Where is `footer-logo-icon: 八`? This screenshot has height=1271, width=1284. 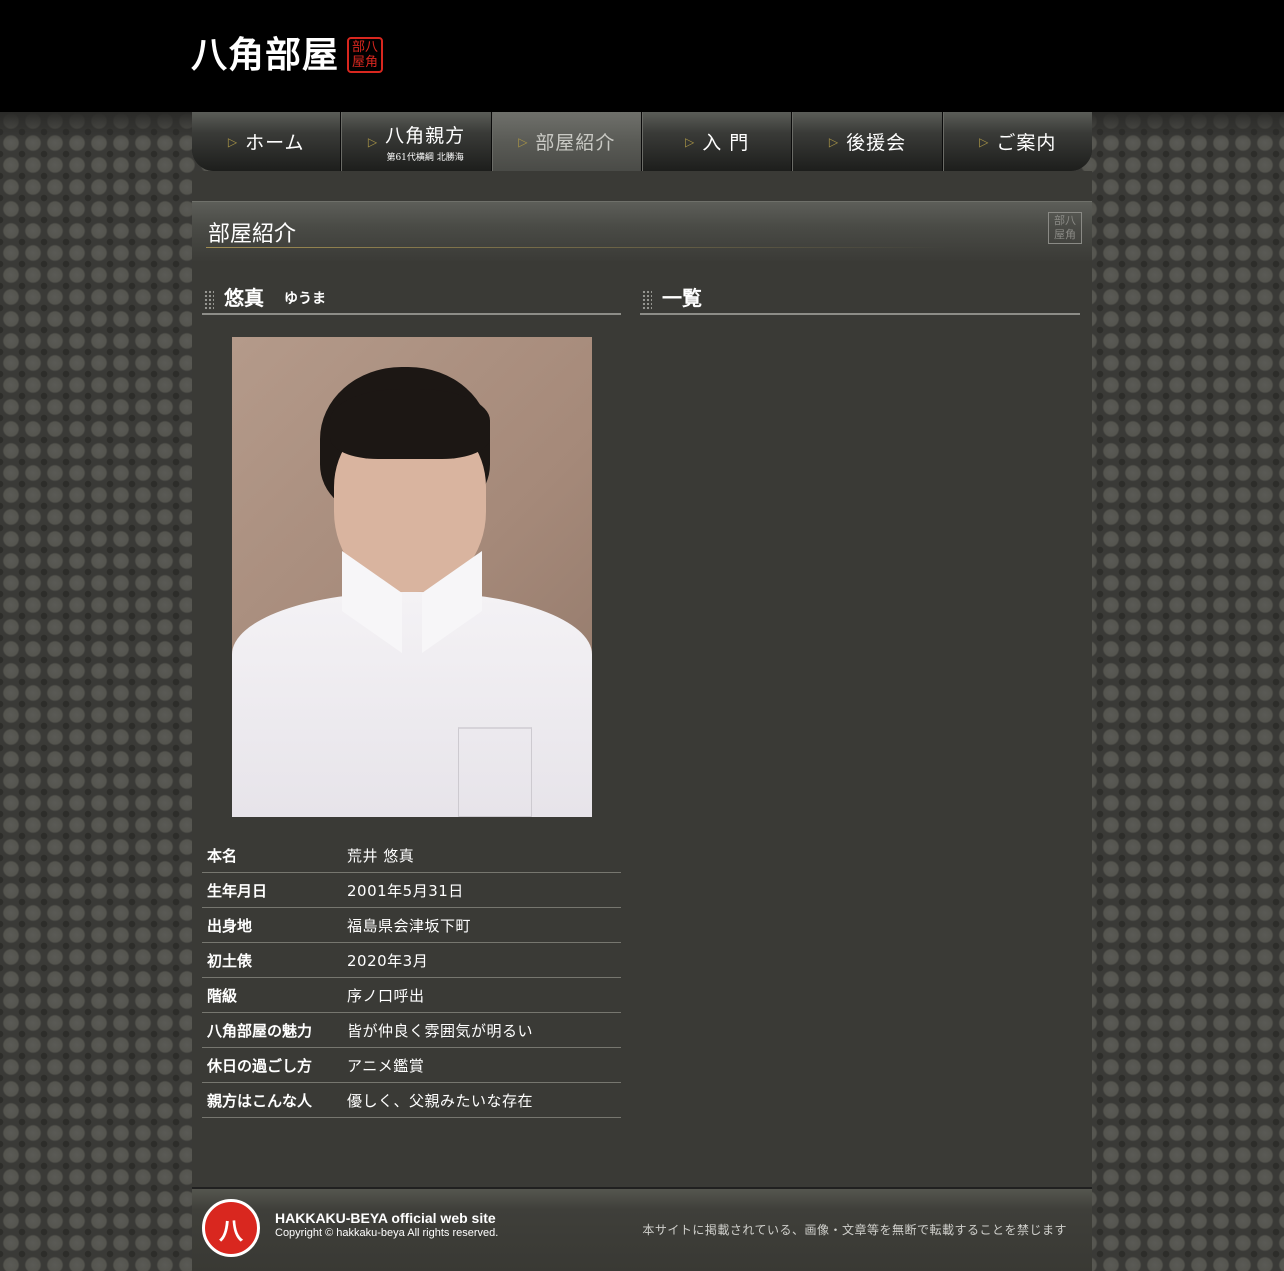 footer-logo-icon: 八 is located at coordinates (231, 1228).